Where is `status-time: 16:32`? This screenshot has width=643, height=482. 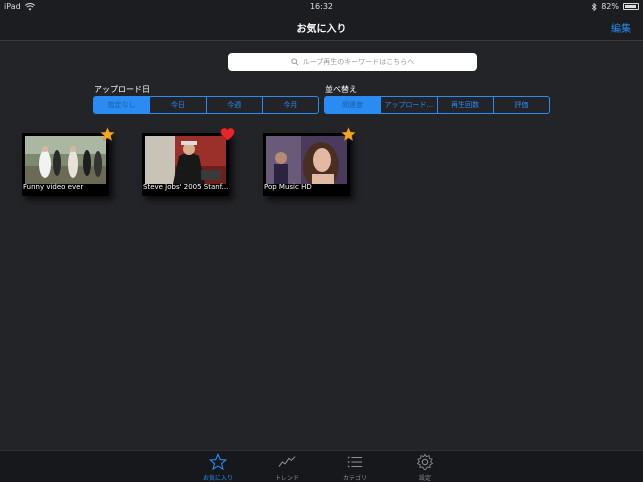
status-time: 16:32 is located at coordinates (321, 6).